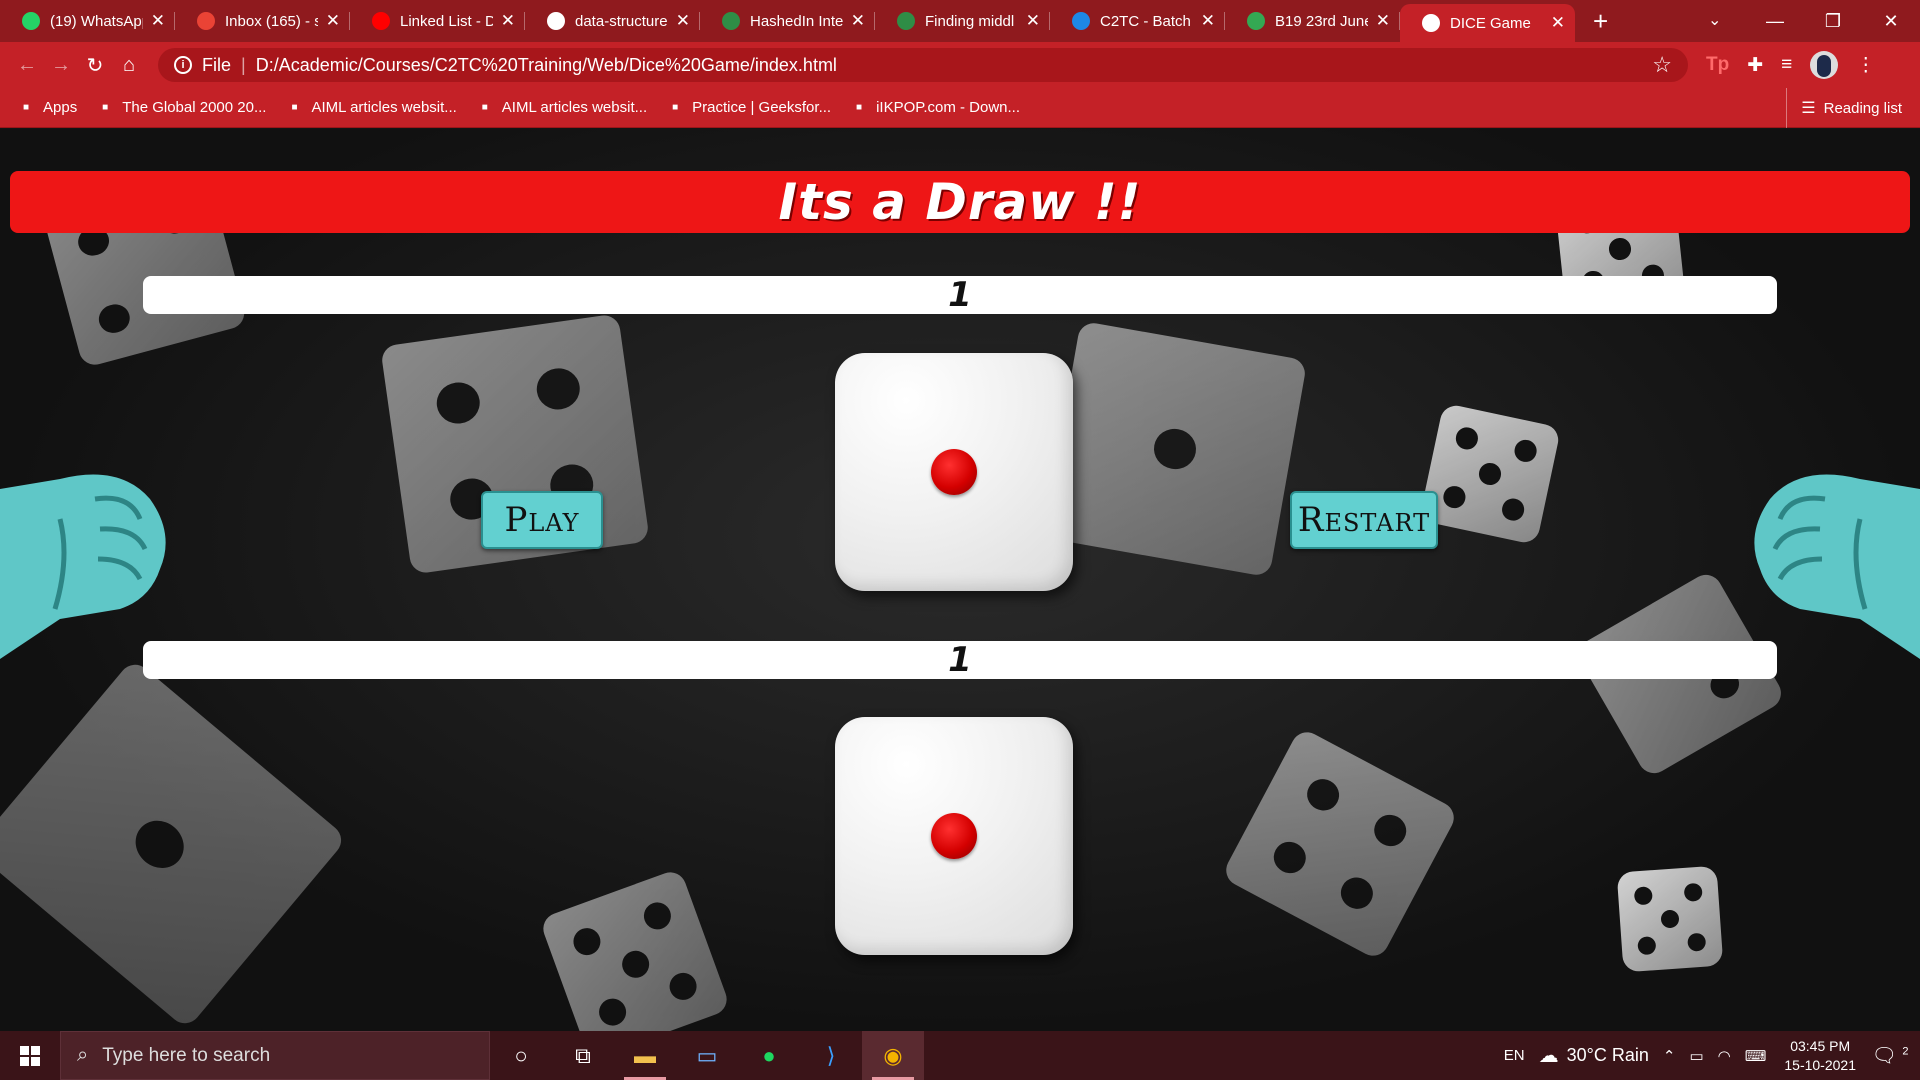 The image size is (1920, 1080). Describe the element at coordinates (1775, 21) in the screenshot. I see `minimize-button: —` at that location.